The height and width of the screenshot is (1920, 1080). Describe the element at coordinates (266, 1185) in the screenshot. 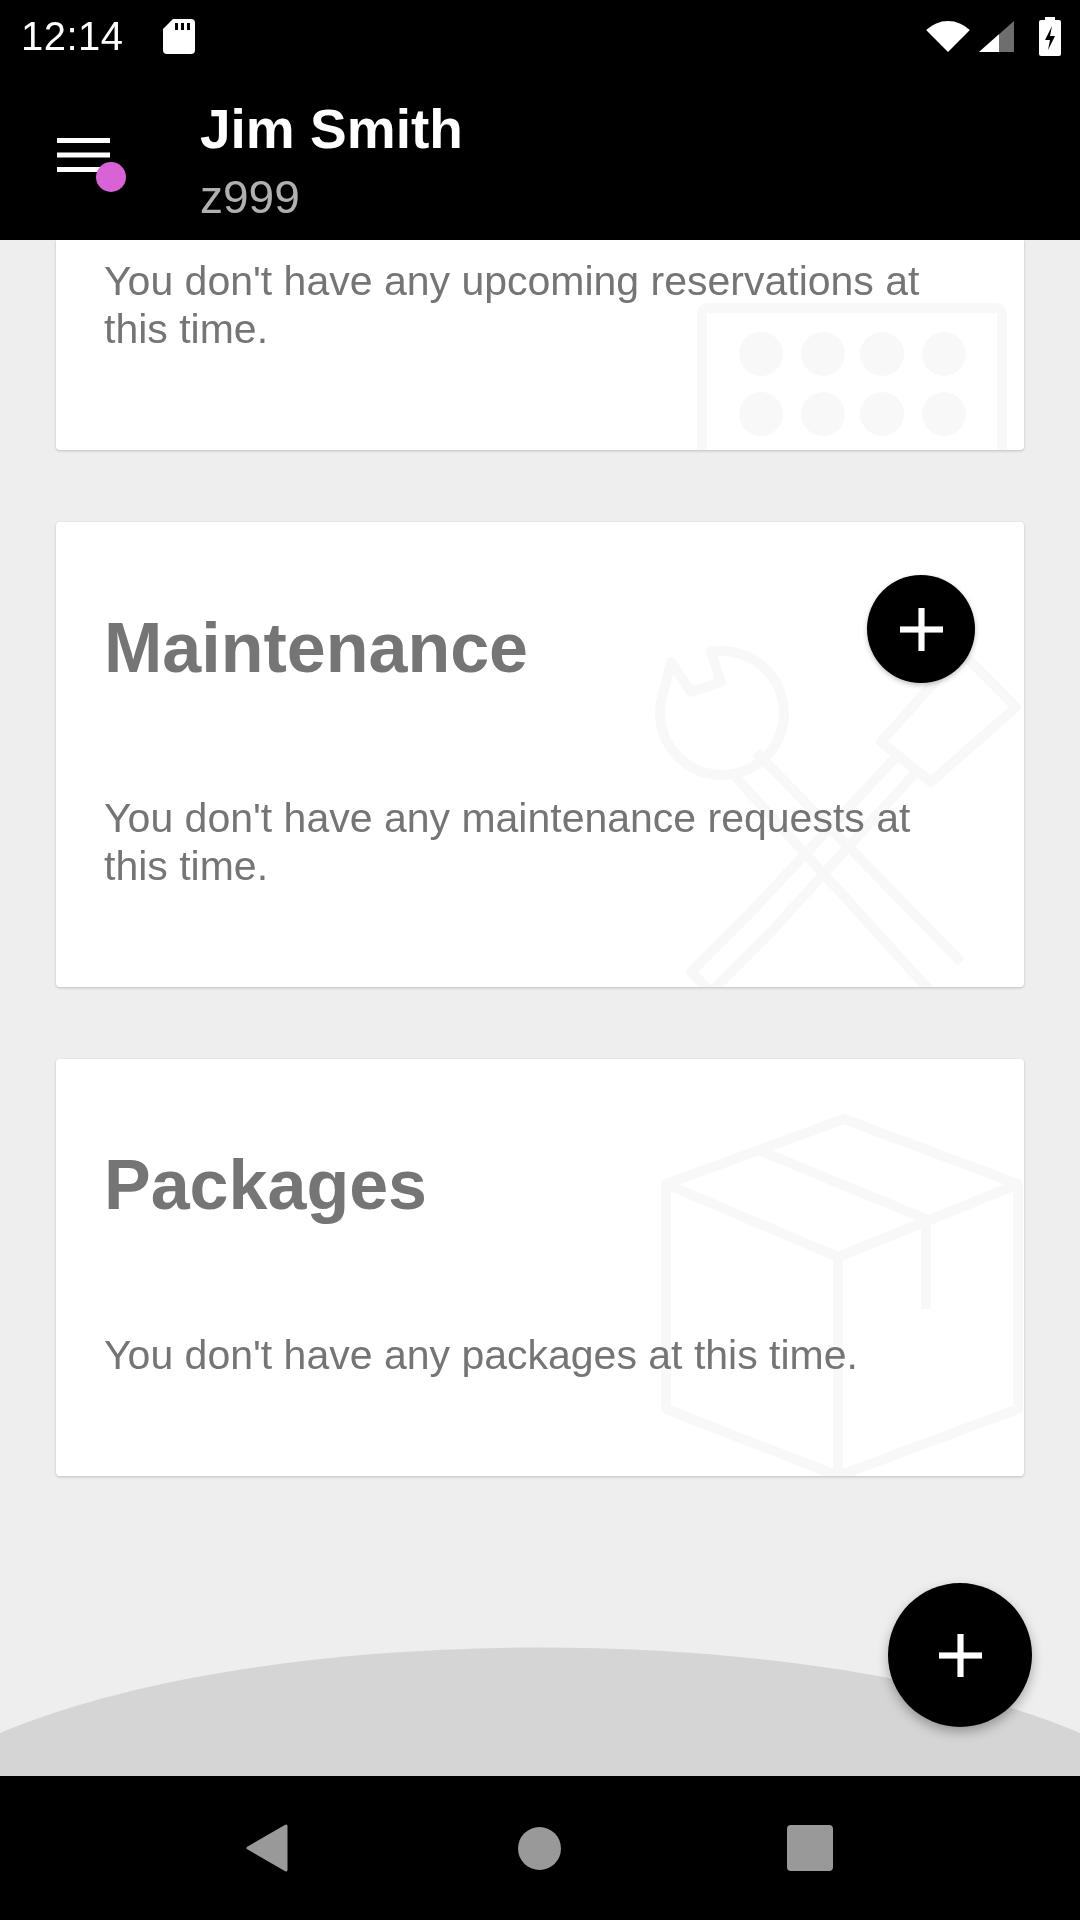

I see `card-title: Packages` at that location.